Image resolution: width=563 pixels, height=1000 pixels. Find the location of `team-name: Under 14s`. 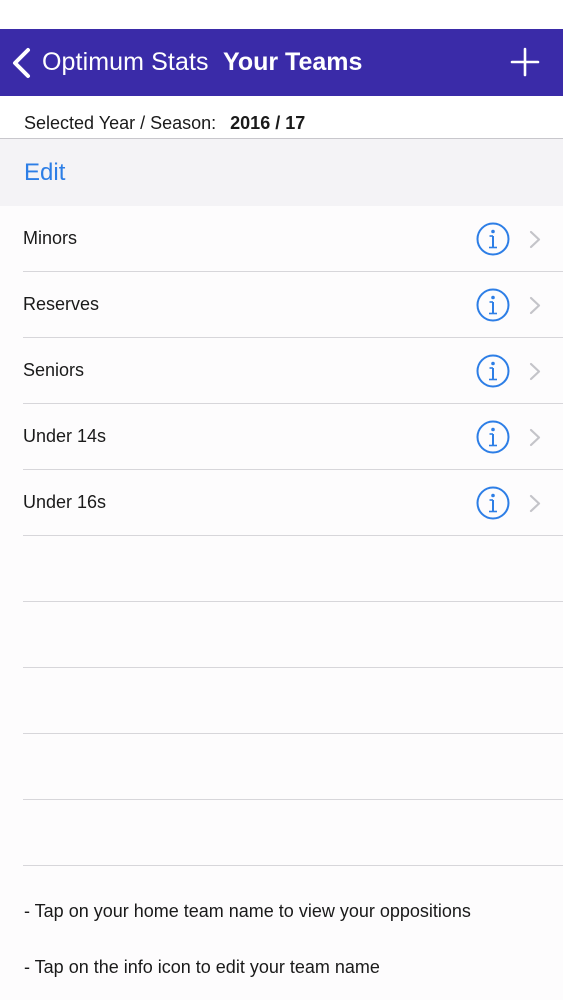

team-name: Under 14s is located at coordinates (65, 436).